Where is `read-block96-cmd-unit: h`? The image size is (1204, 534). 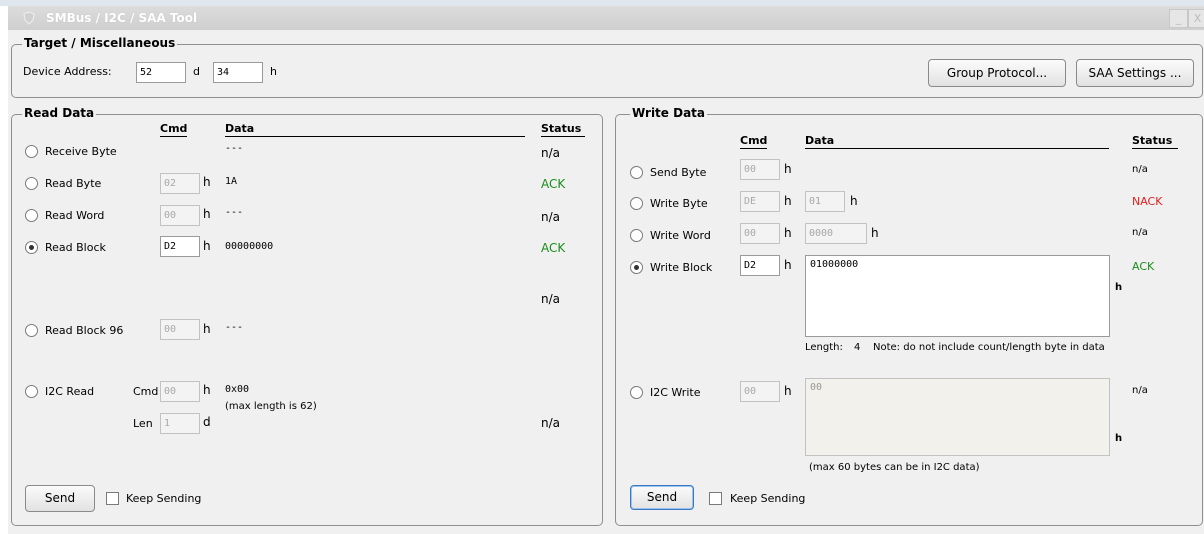 read-block96-cmd-unit: h is located at coordinates (207, 329).